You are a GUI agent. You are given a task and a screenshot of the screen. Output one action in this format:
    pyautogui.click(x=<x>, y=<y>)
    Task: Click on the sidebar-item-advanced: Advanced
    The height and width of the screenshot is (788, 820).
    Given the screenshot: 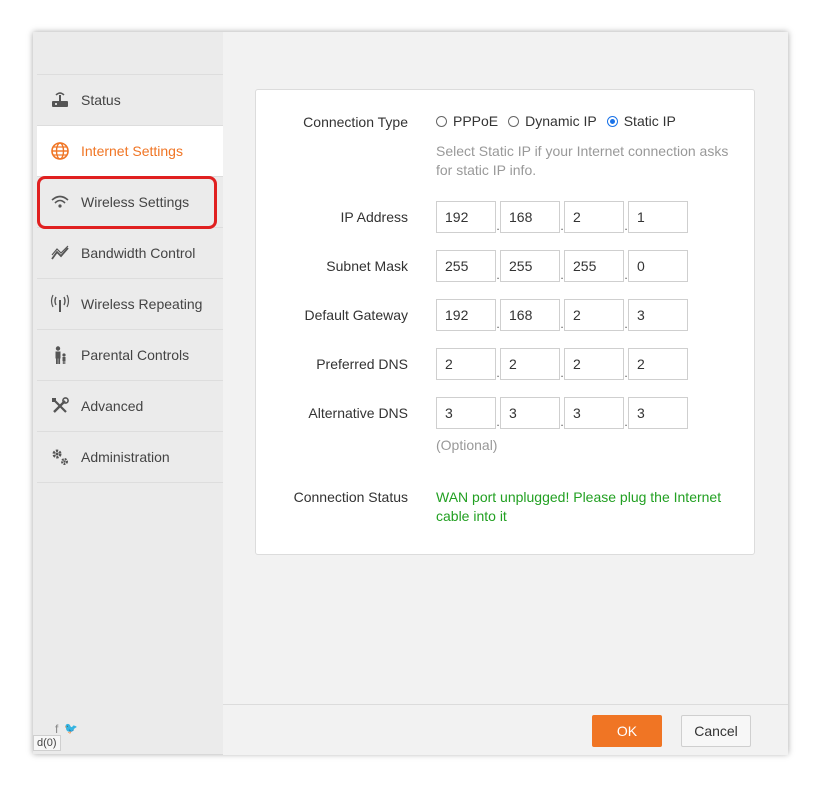 What is the action you would take?
    pyautogui.click(x=130, y=405)
    